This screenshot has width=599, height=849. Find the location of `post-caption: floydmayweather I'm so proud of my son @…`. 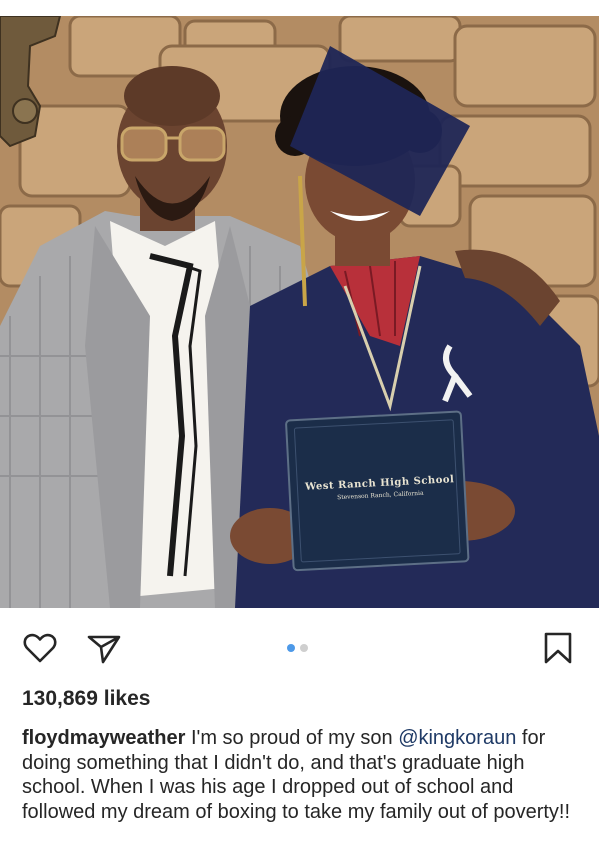

post-caption: floydmayweather I'm so proud of my son @… is located at coordinates (307, 775).